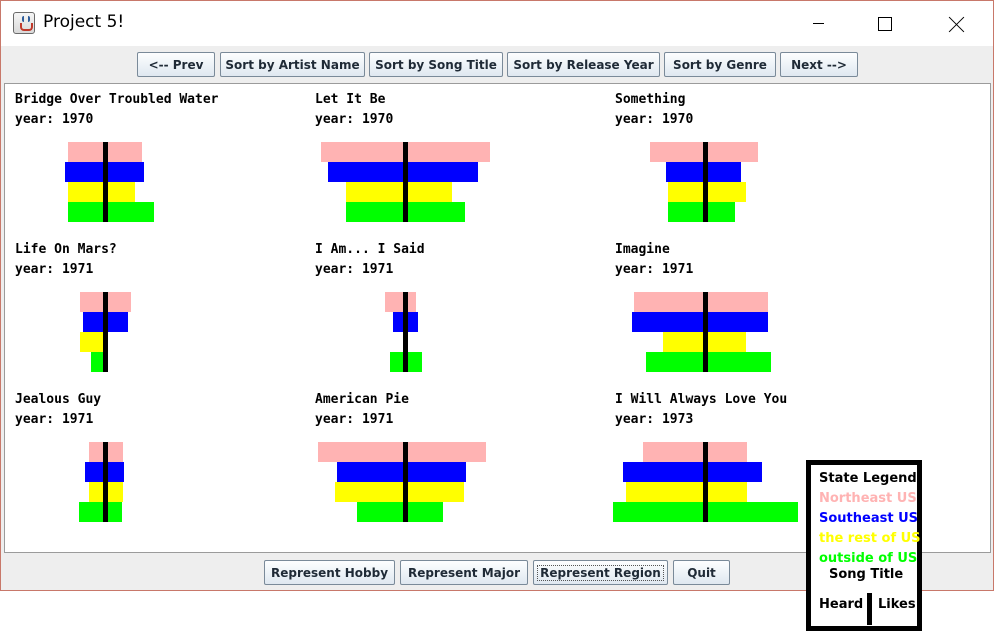  I want to click on title-bar: Project 5!, so click(497, 23).